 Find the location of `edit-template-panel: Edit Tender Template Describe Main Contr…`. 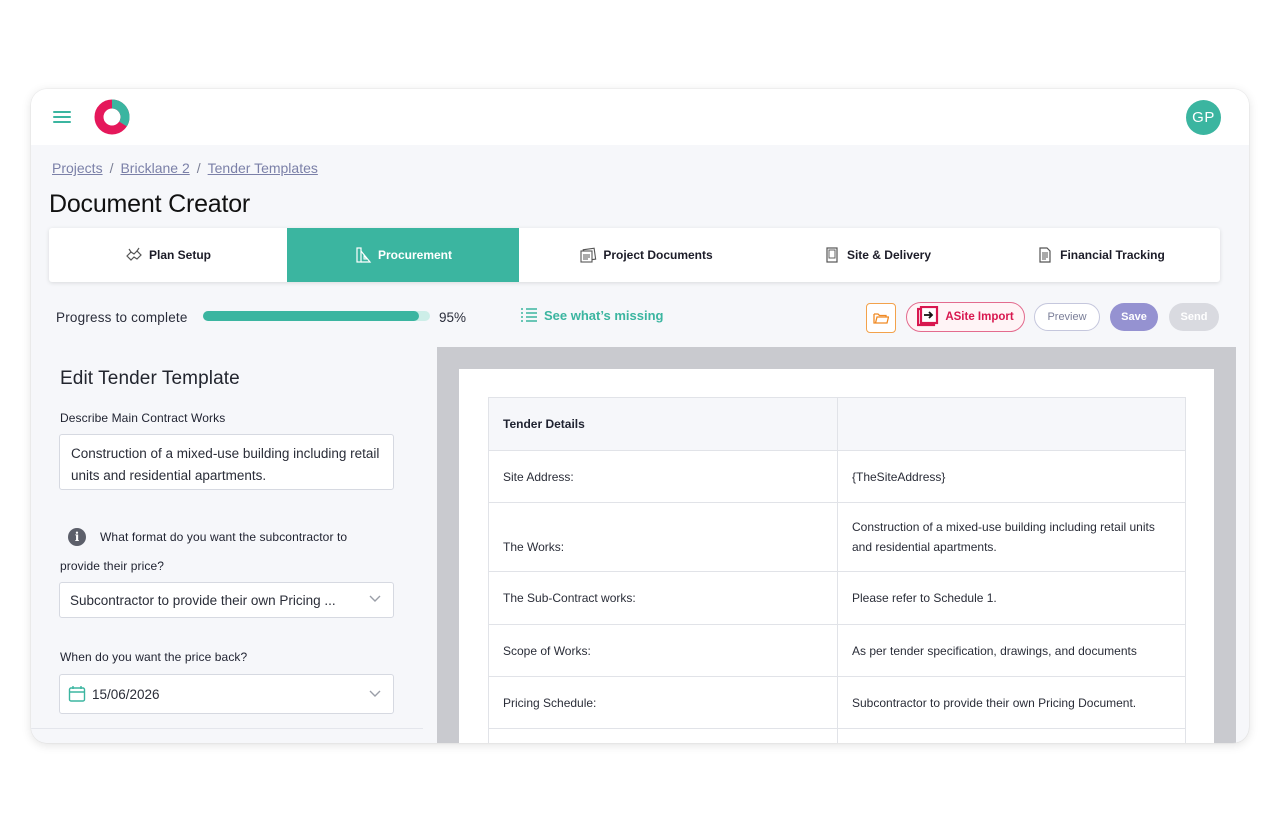

edit-template-panel: Edit Tender Template Describe Main Contr… is located at coordinates (227, 545).